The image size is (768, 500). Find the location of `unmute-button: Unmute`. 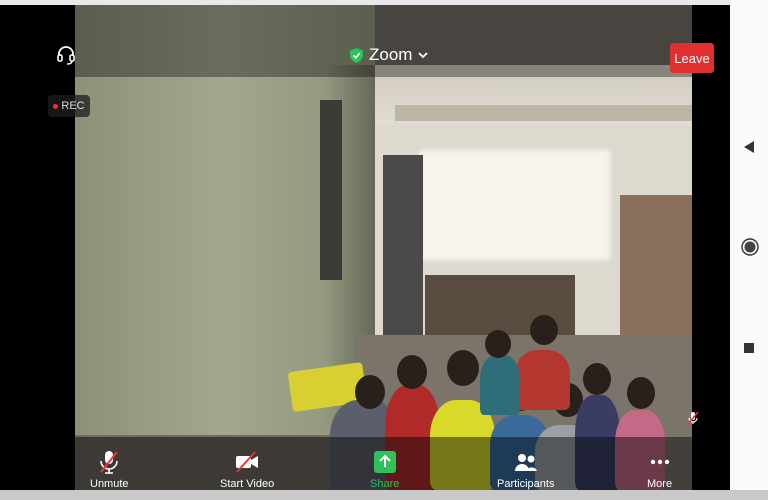

unmute-button: Unmute is located at coordinates (109, 469).